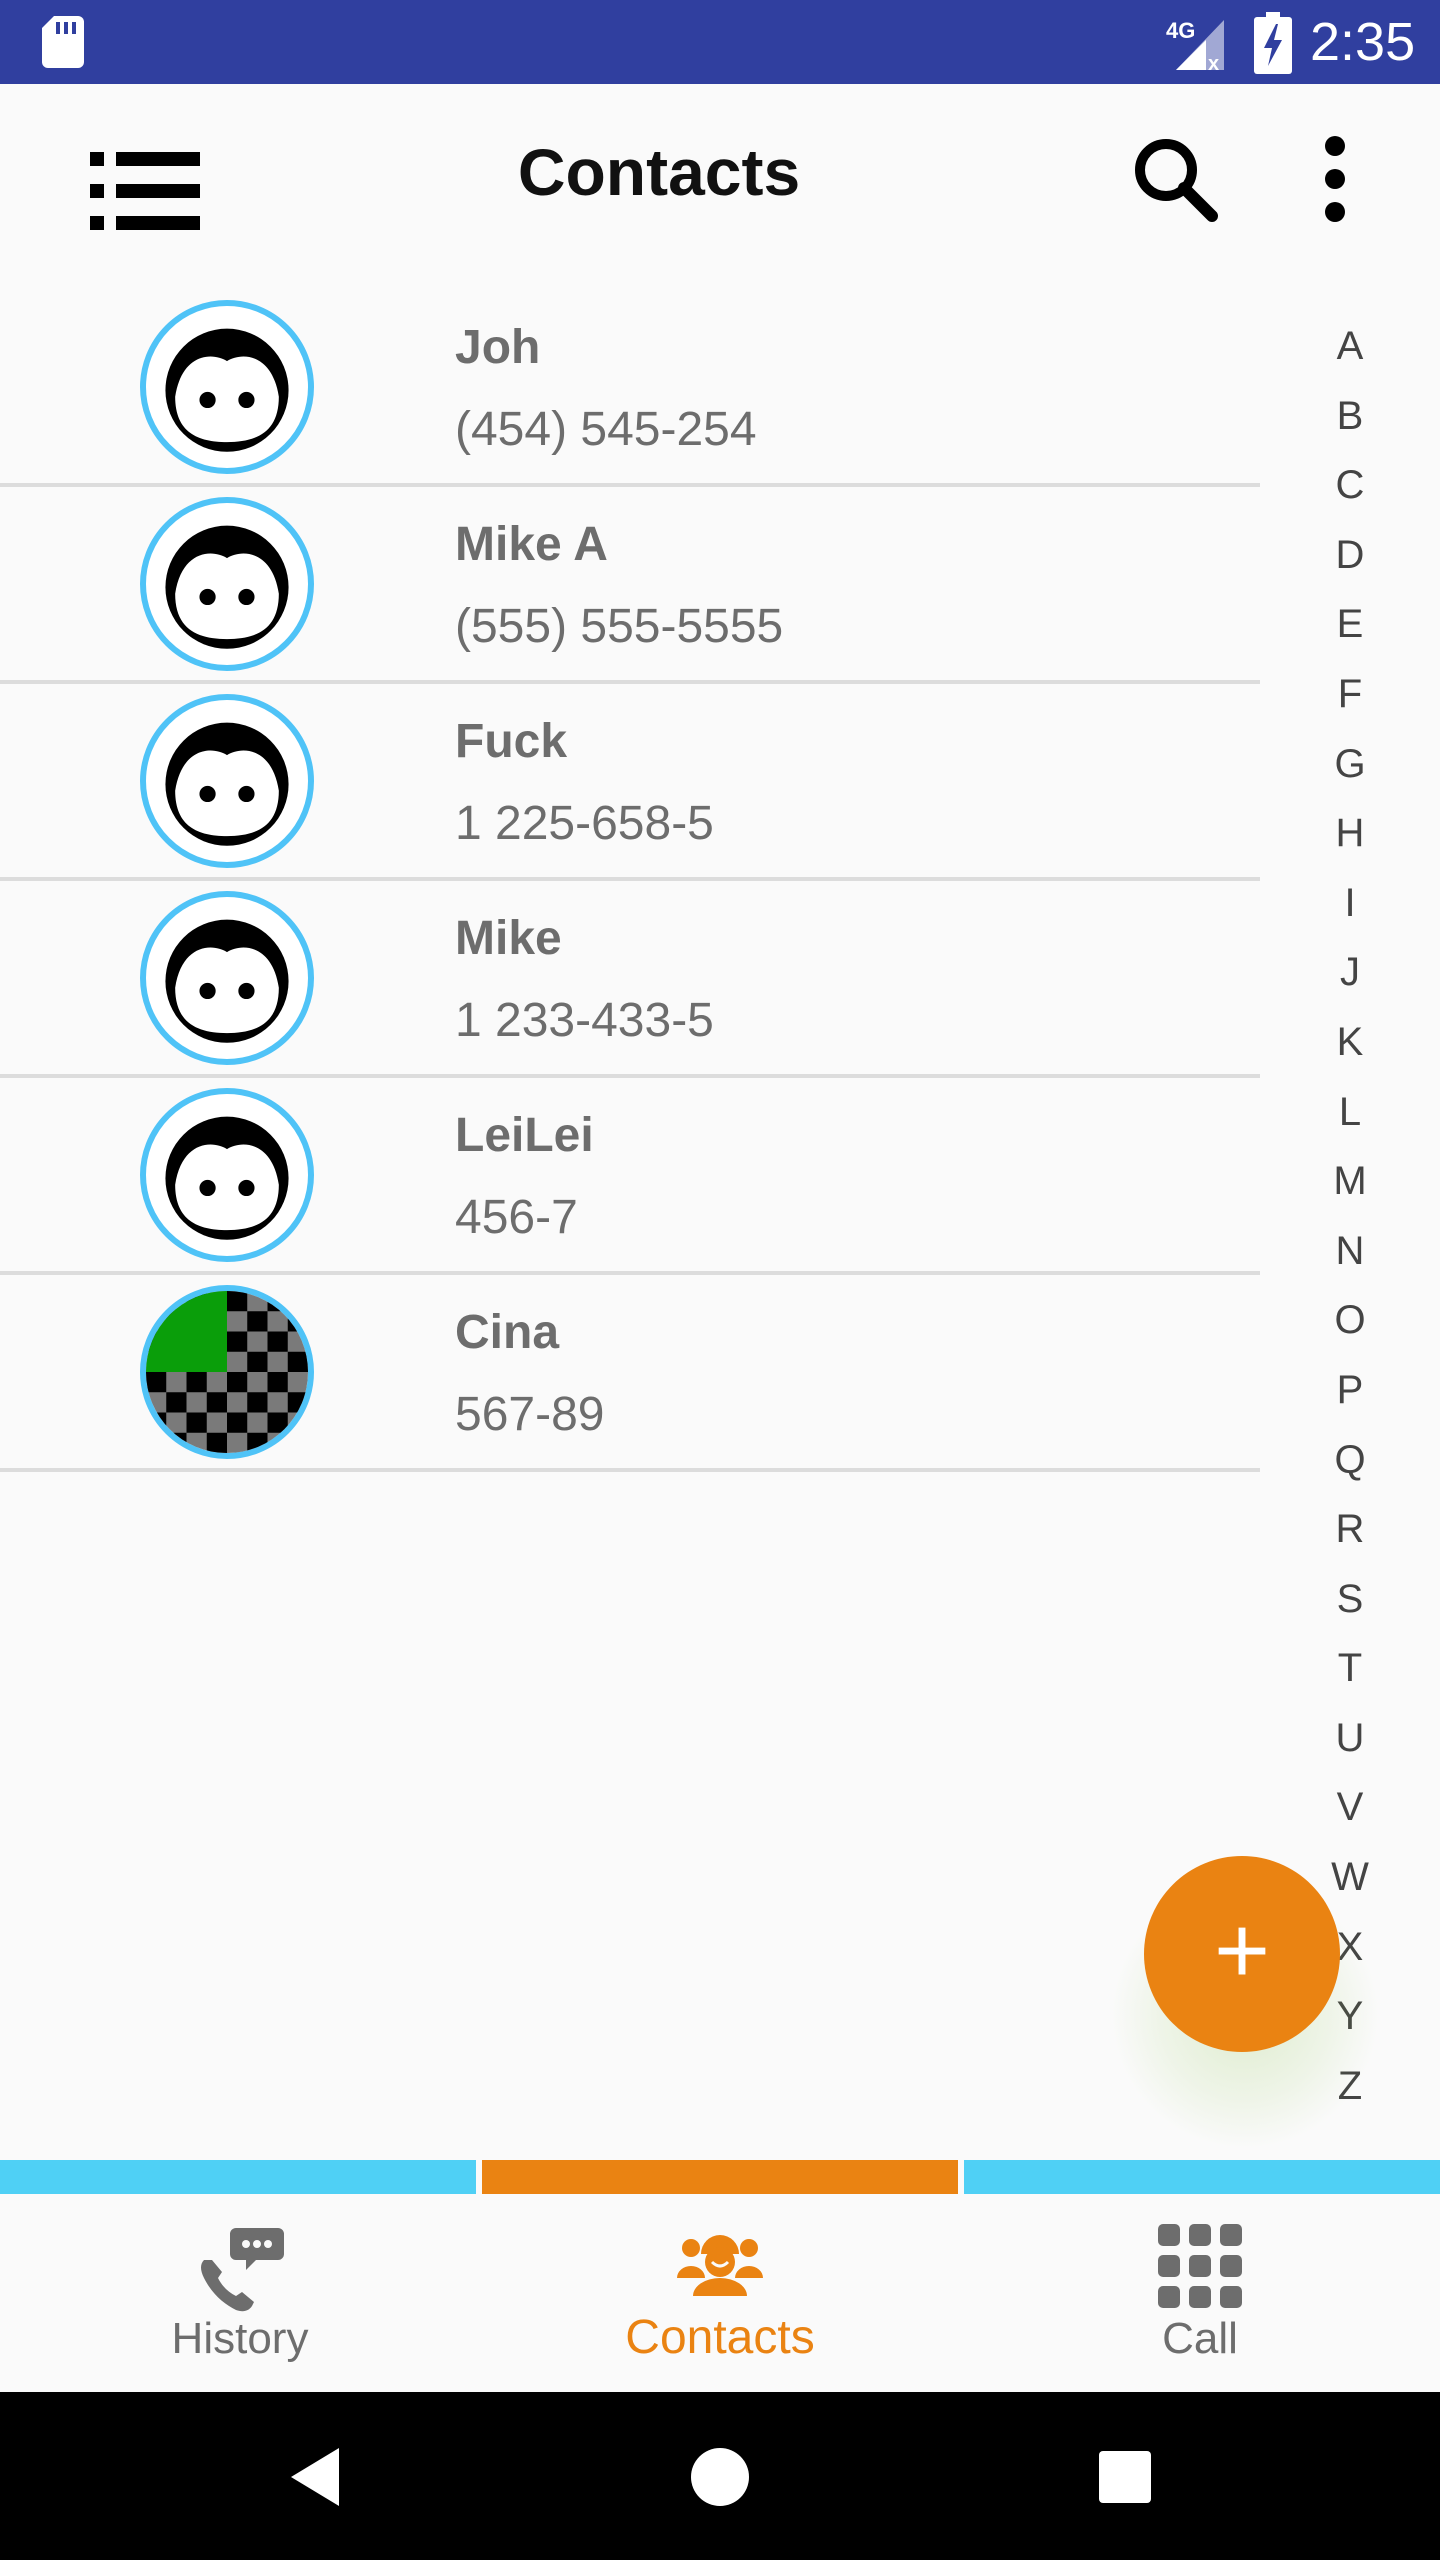 The width and height of the screenshot is (1440, 2560). Describe the element at coordinates (1180, 30) in the screenshot. I see `svg-text: 4G` at that location.